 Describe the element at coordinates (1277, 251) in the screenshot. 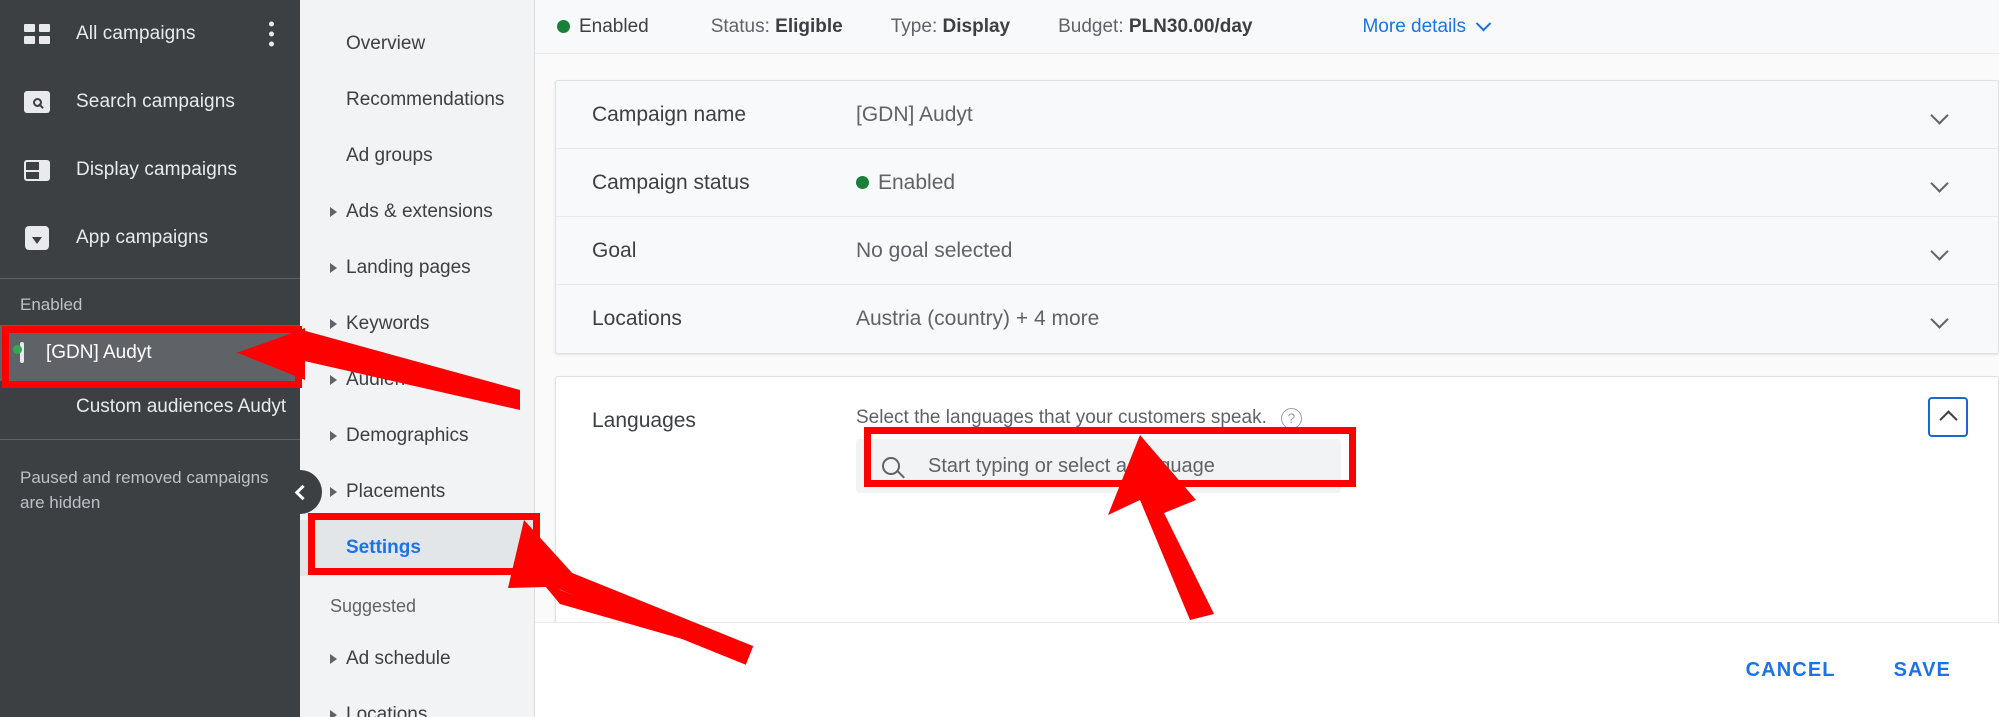

I see `setting-row-goal: Goal No goal selected` at that location.